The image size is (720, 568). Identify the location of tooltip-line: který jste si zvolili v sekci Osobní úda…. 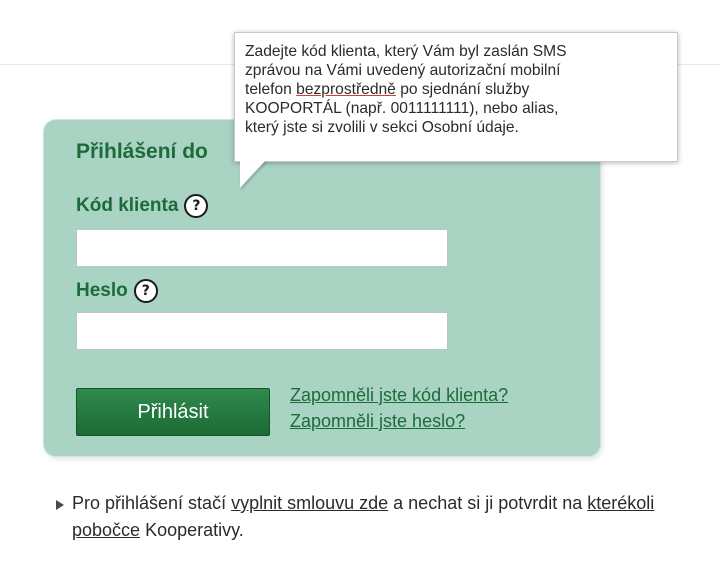
(382, 127).